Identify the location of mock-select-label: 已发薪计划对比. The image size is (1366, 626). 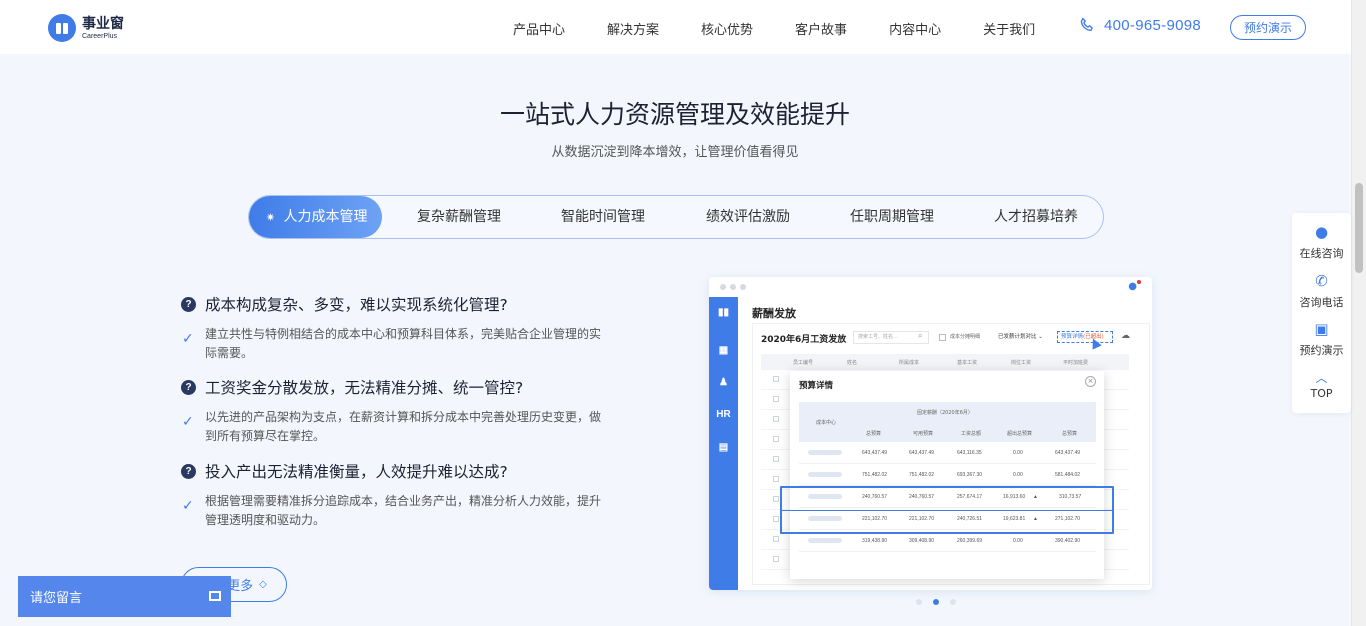
(1017, 337).